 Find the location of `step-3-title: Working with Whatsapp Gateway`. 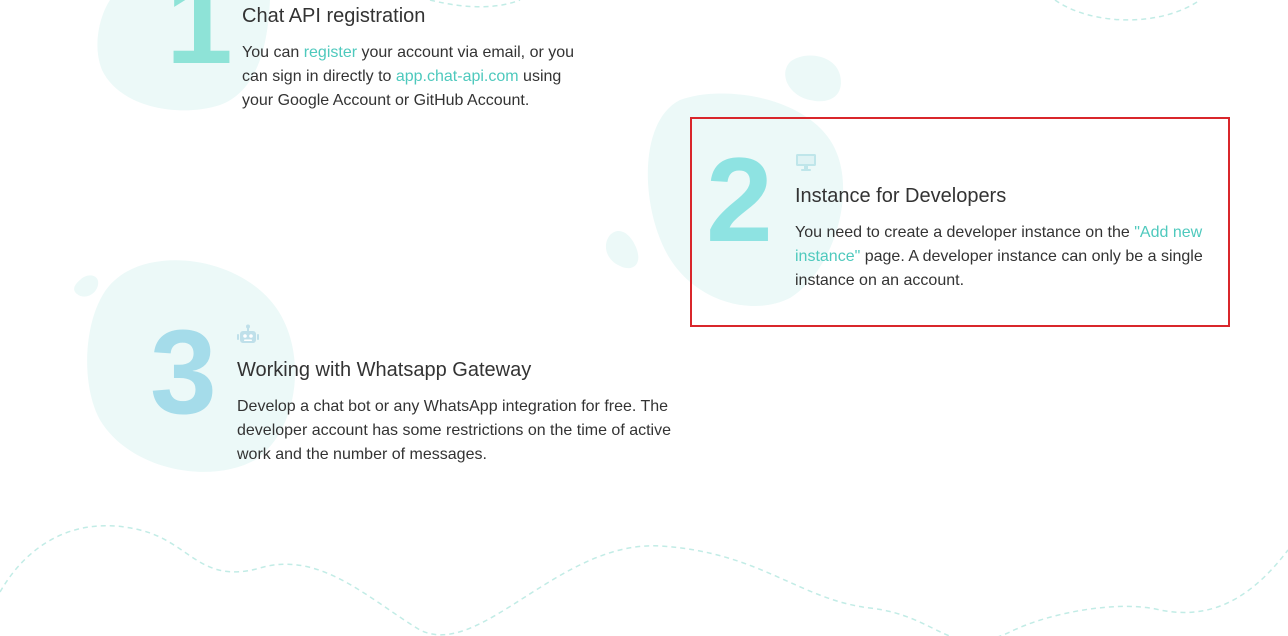

step-3-title: Working with Whatsapp Gateway is located at coordinates (384, 370).